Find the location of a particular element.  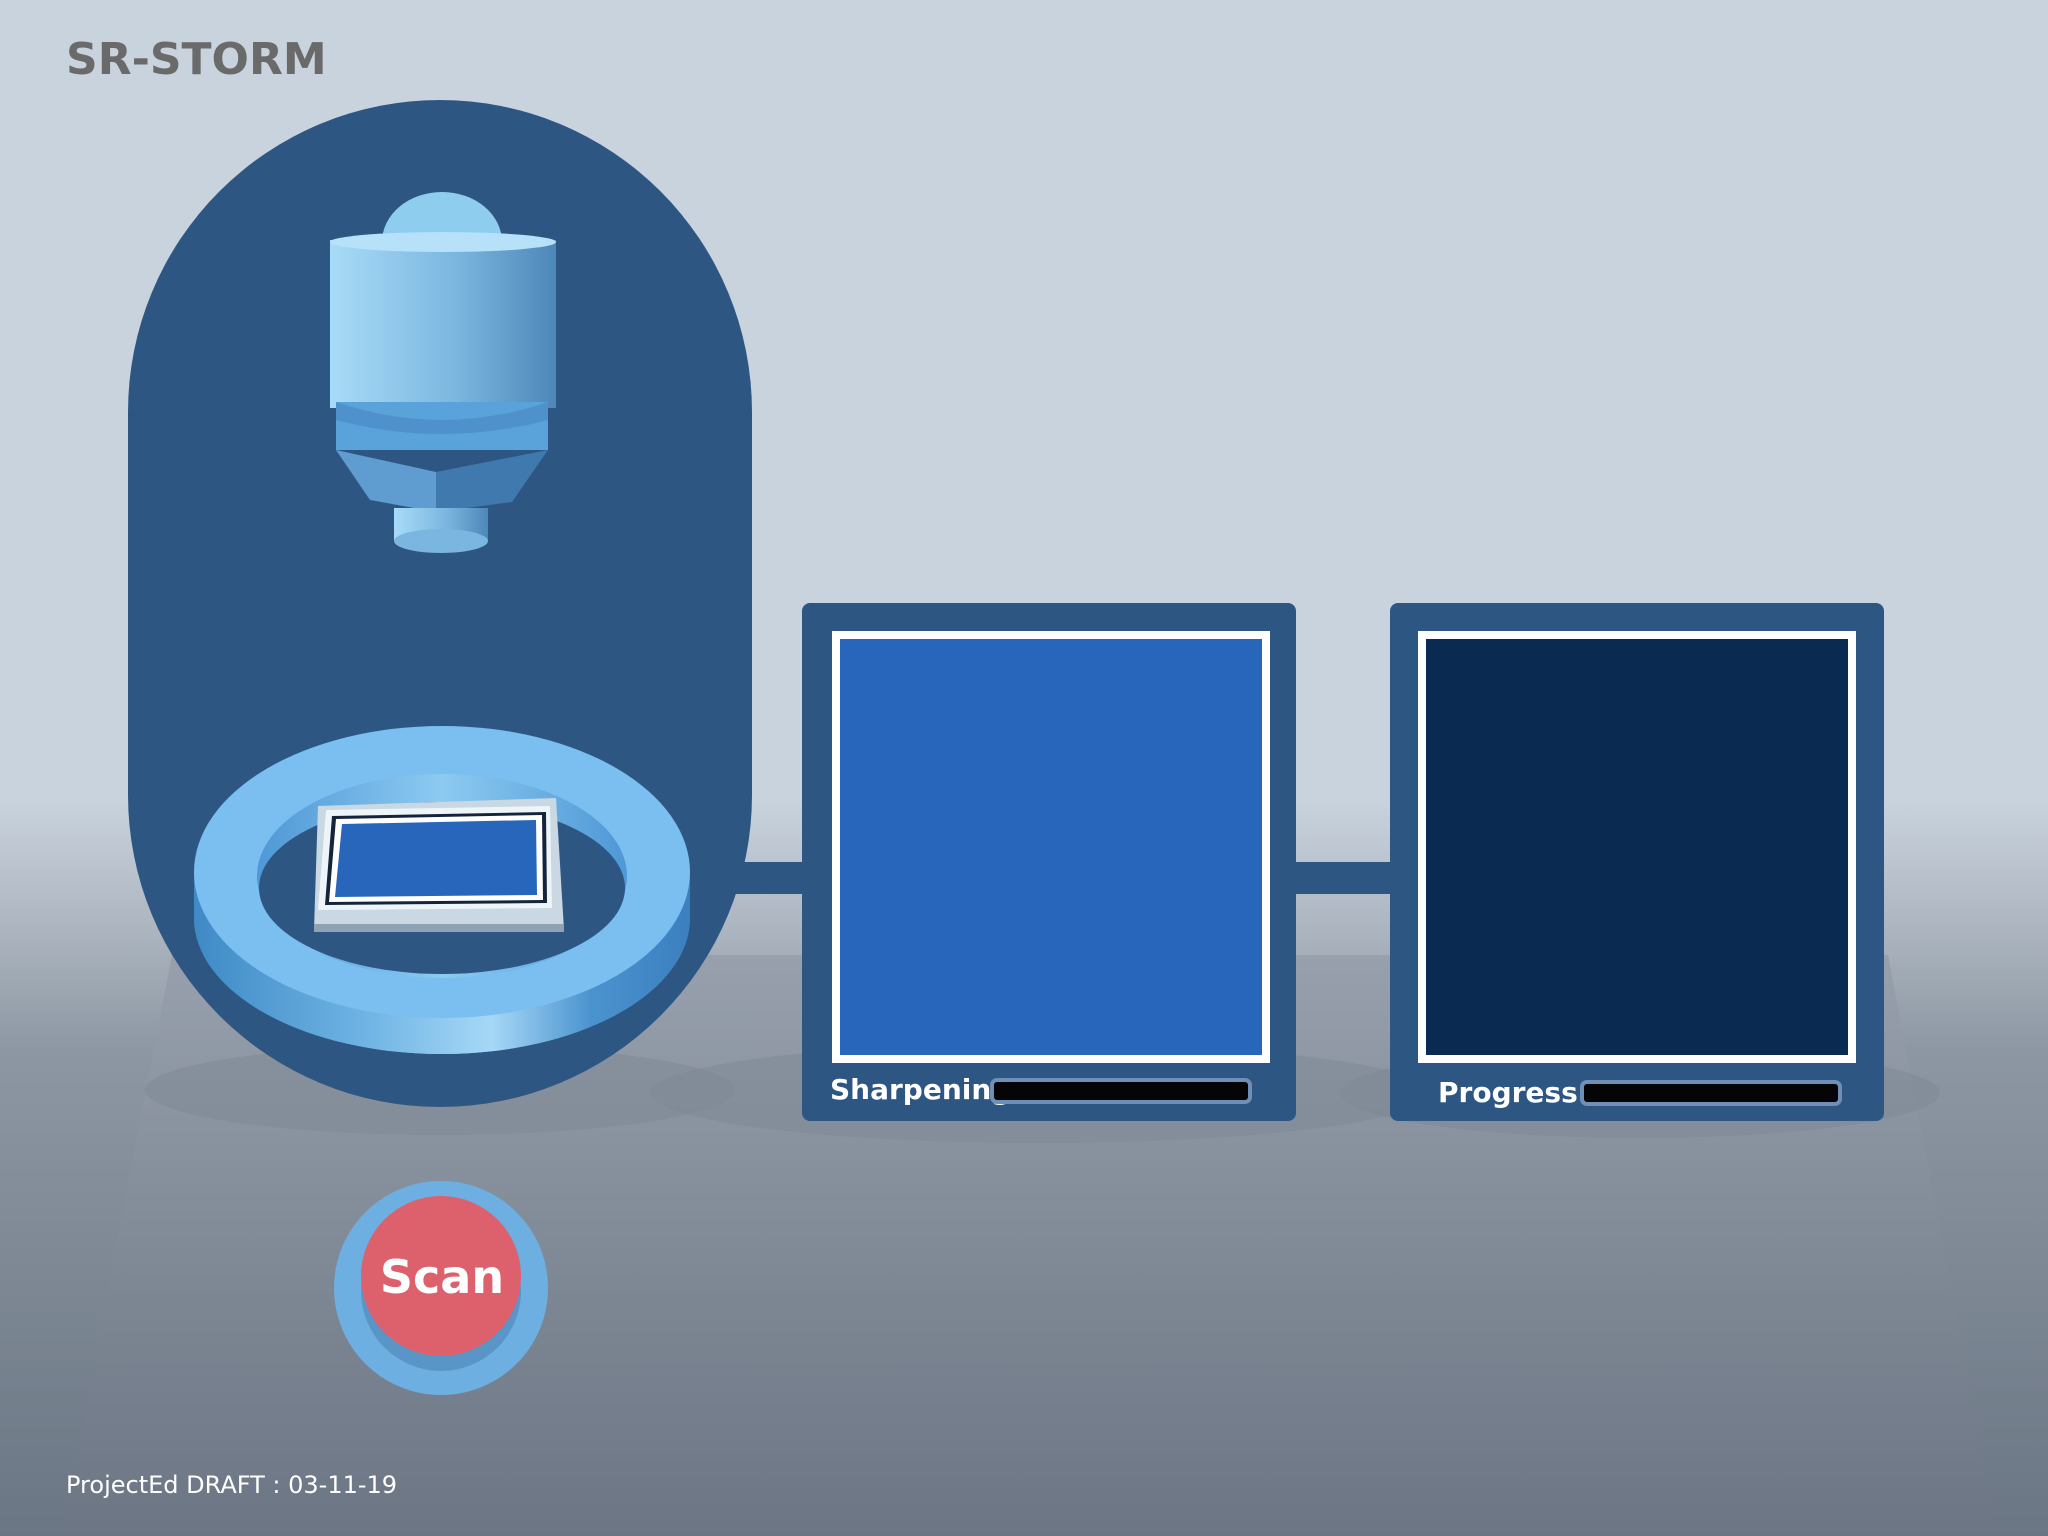

sharpening-label: Sharpening is located at coordinates (921, 1089).